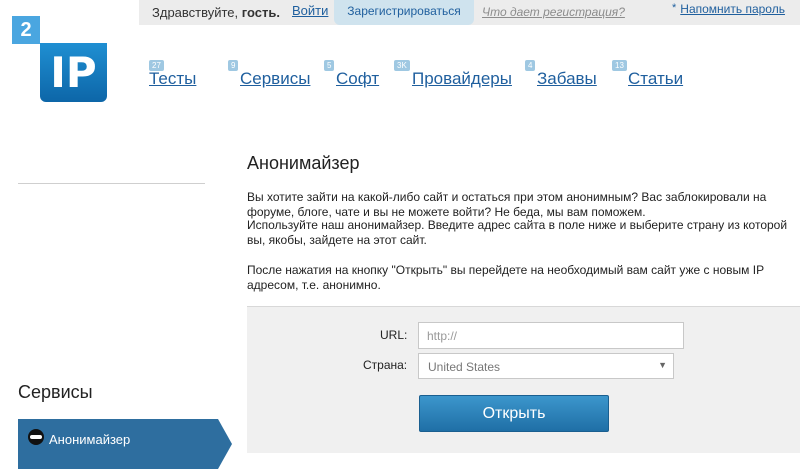 This screenshot has width=800, height=473. What do you see at coordinates (36, 437) in the screenshot?
I see `ninja-icon` at bounding box center [36, 437].